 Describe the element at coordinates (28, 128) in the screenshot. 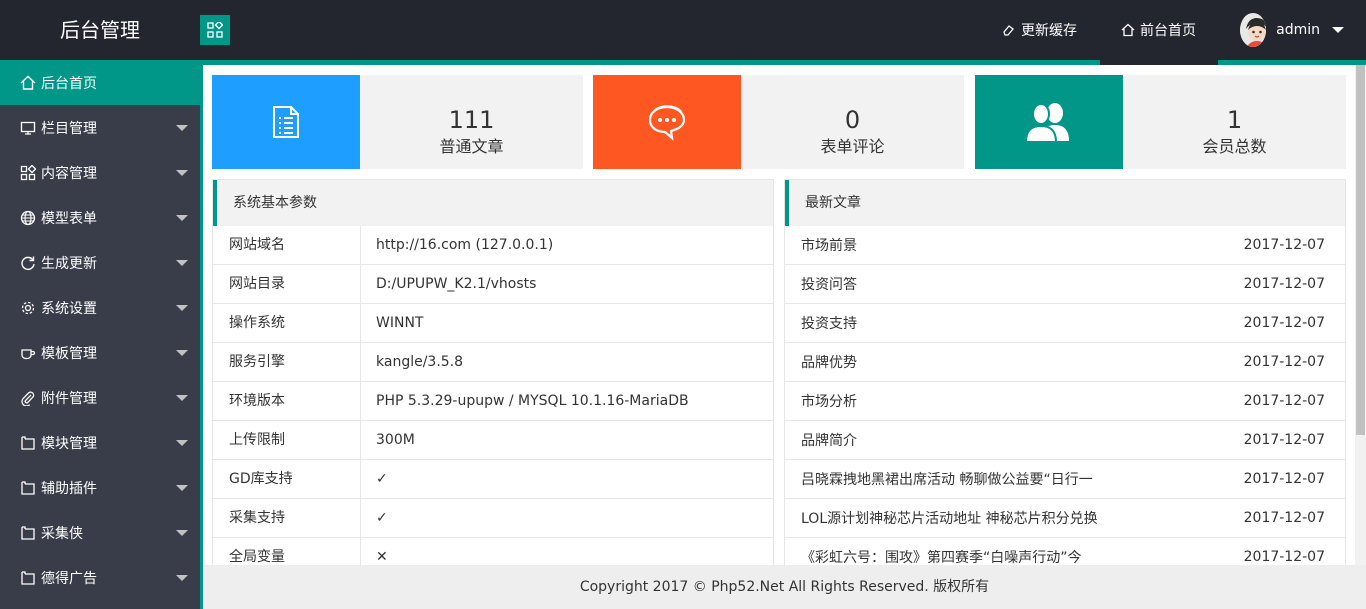

I see `monitor-icon` at that location.